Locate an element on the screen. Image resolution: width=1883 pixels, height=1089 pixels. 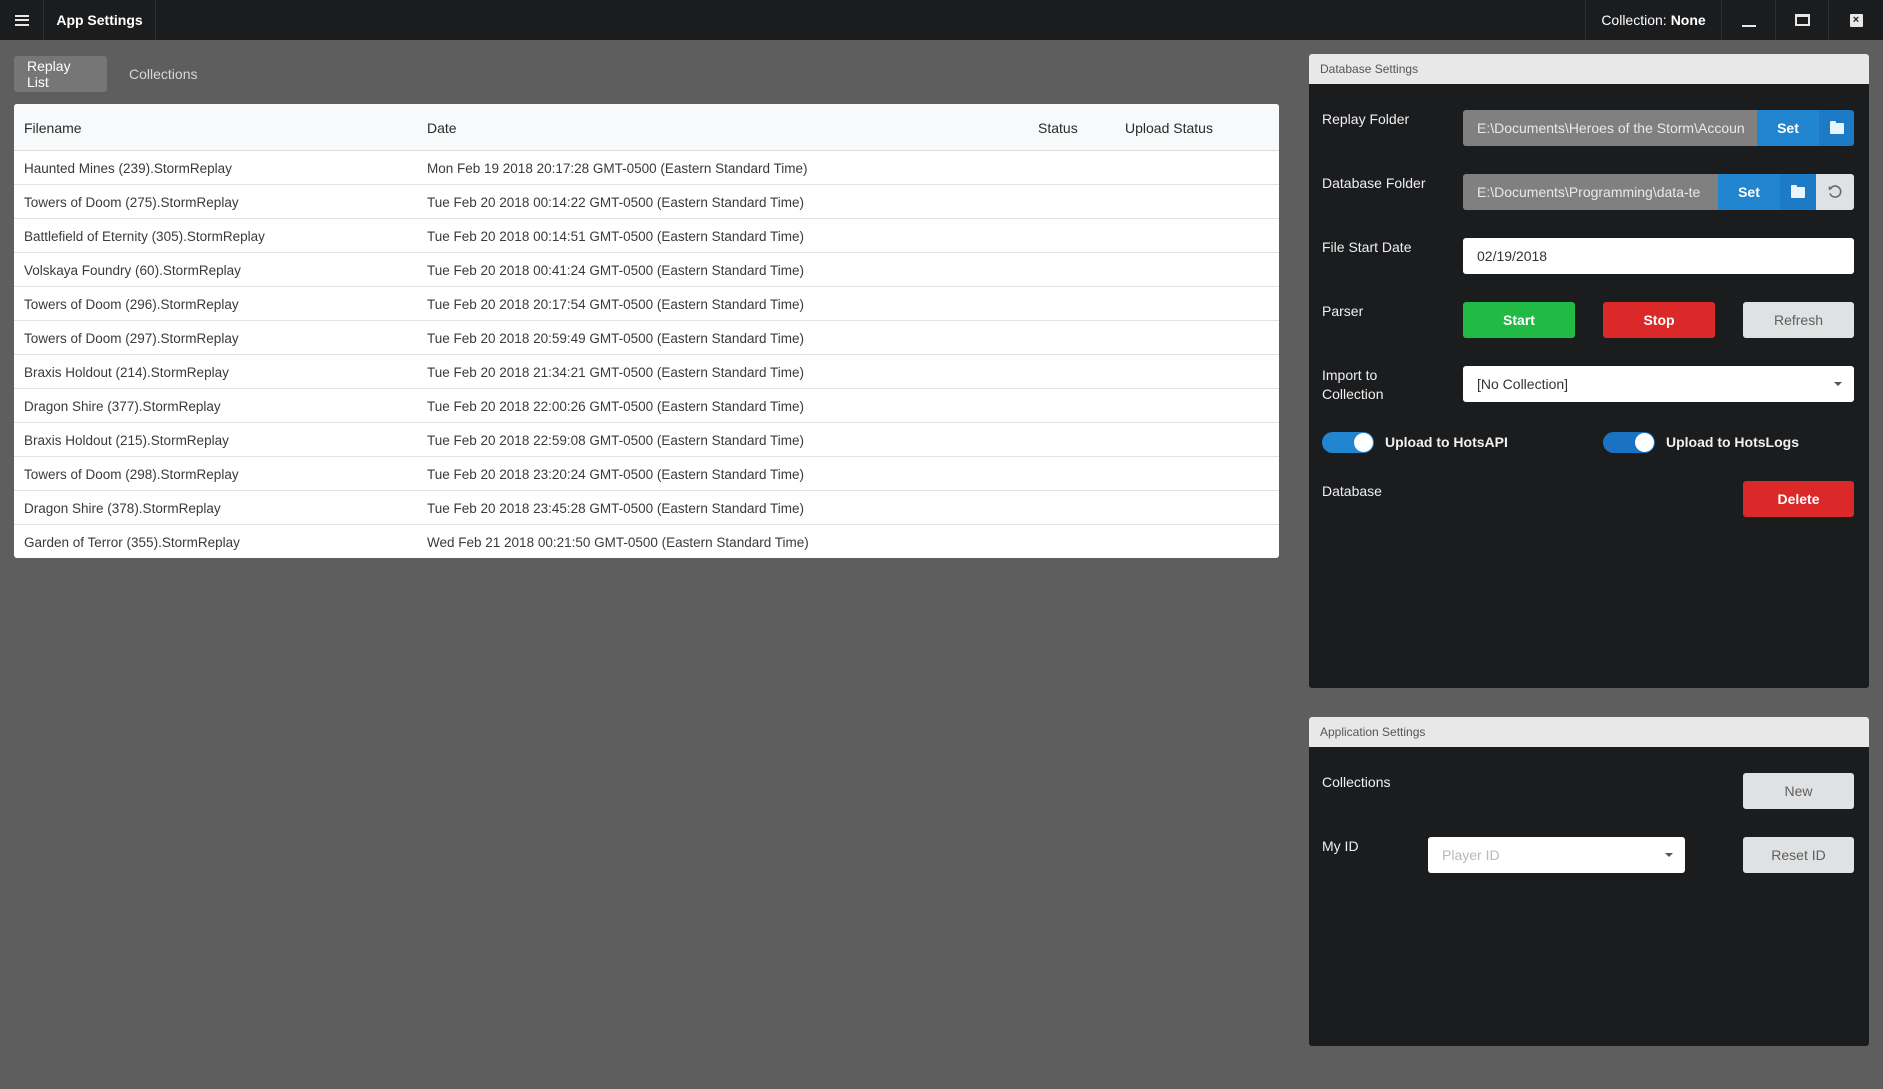
replay-folder-set-button: Set is located at coordinates (1788, 128).